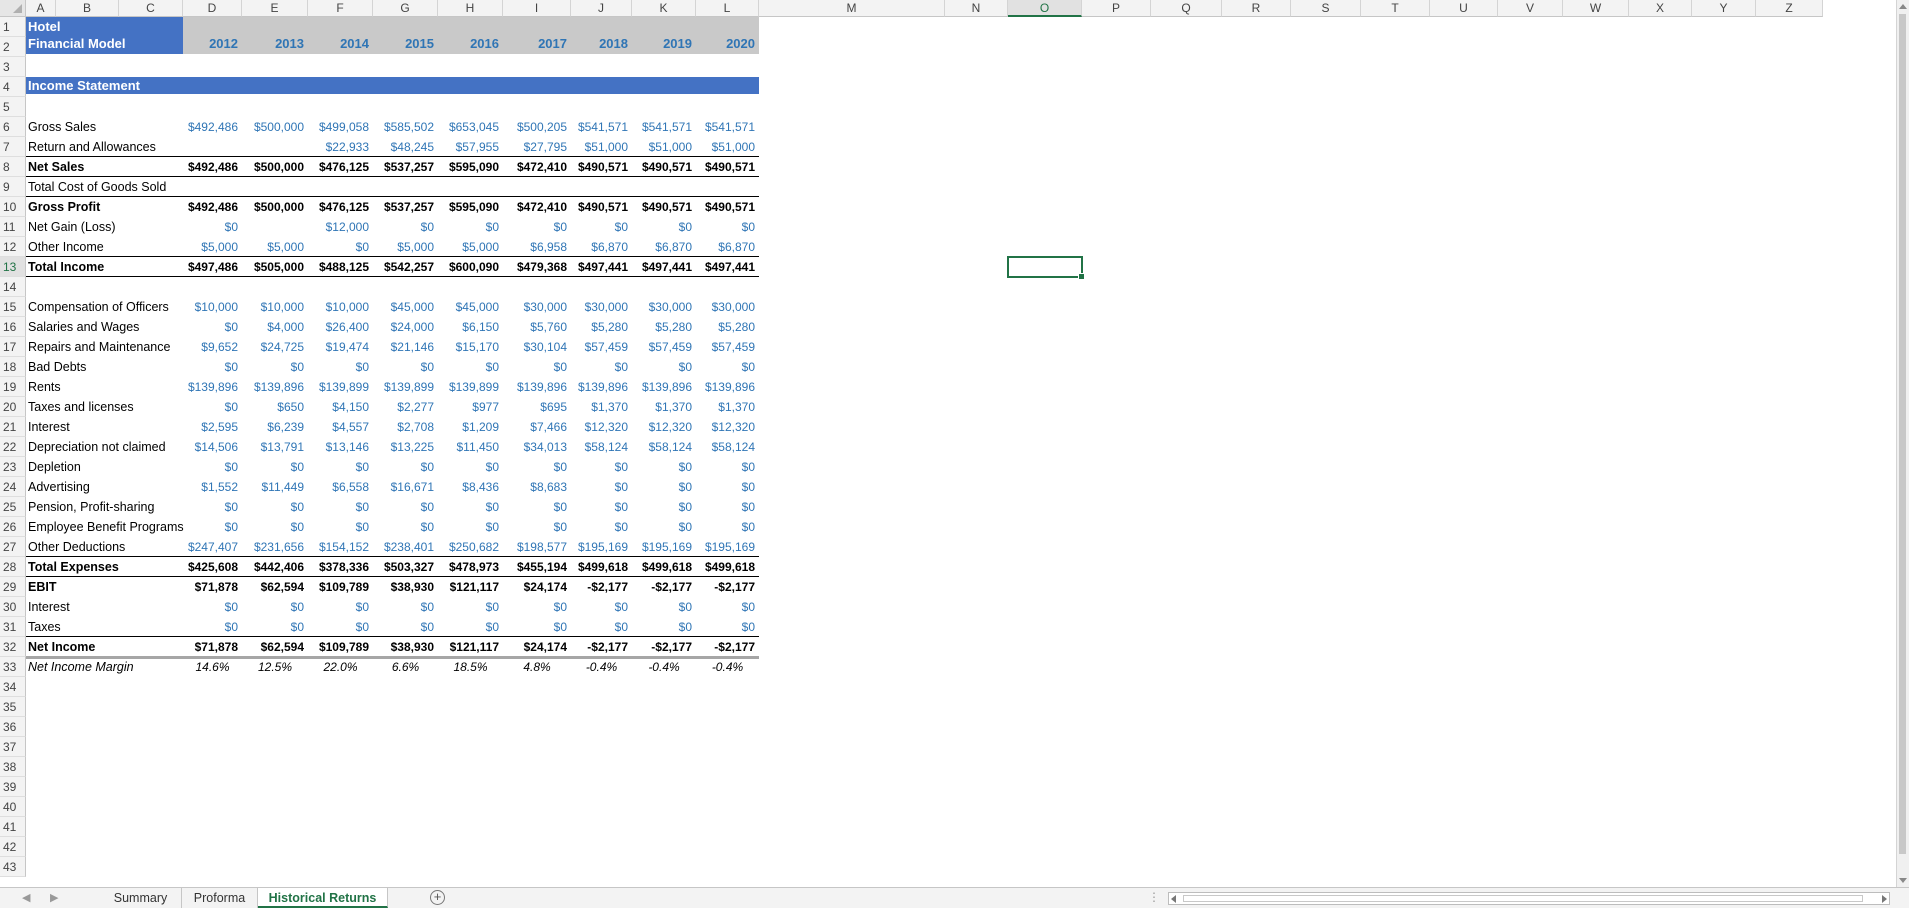 The height and width of the screenshot is (908, 1909). Describe the element at coordinates (13, 827) in the screenshot. I see `row-header-41: 41` at that location.